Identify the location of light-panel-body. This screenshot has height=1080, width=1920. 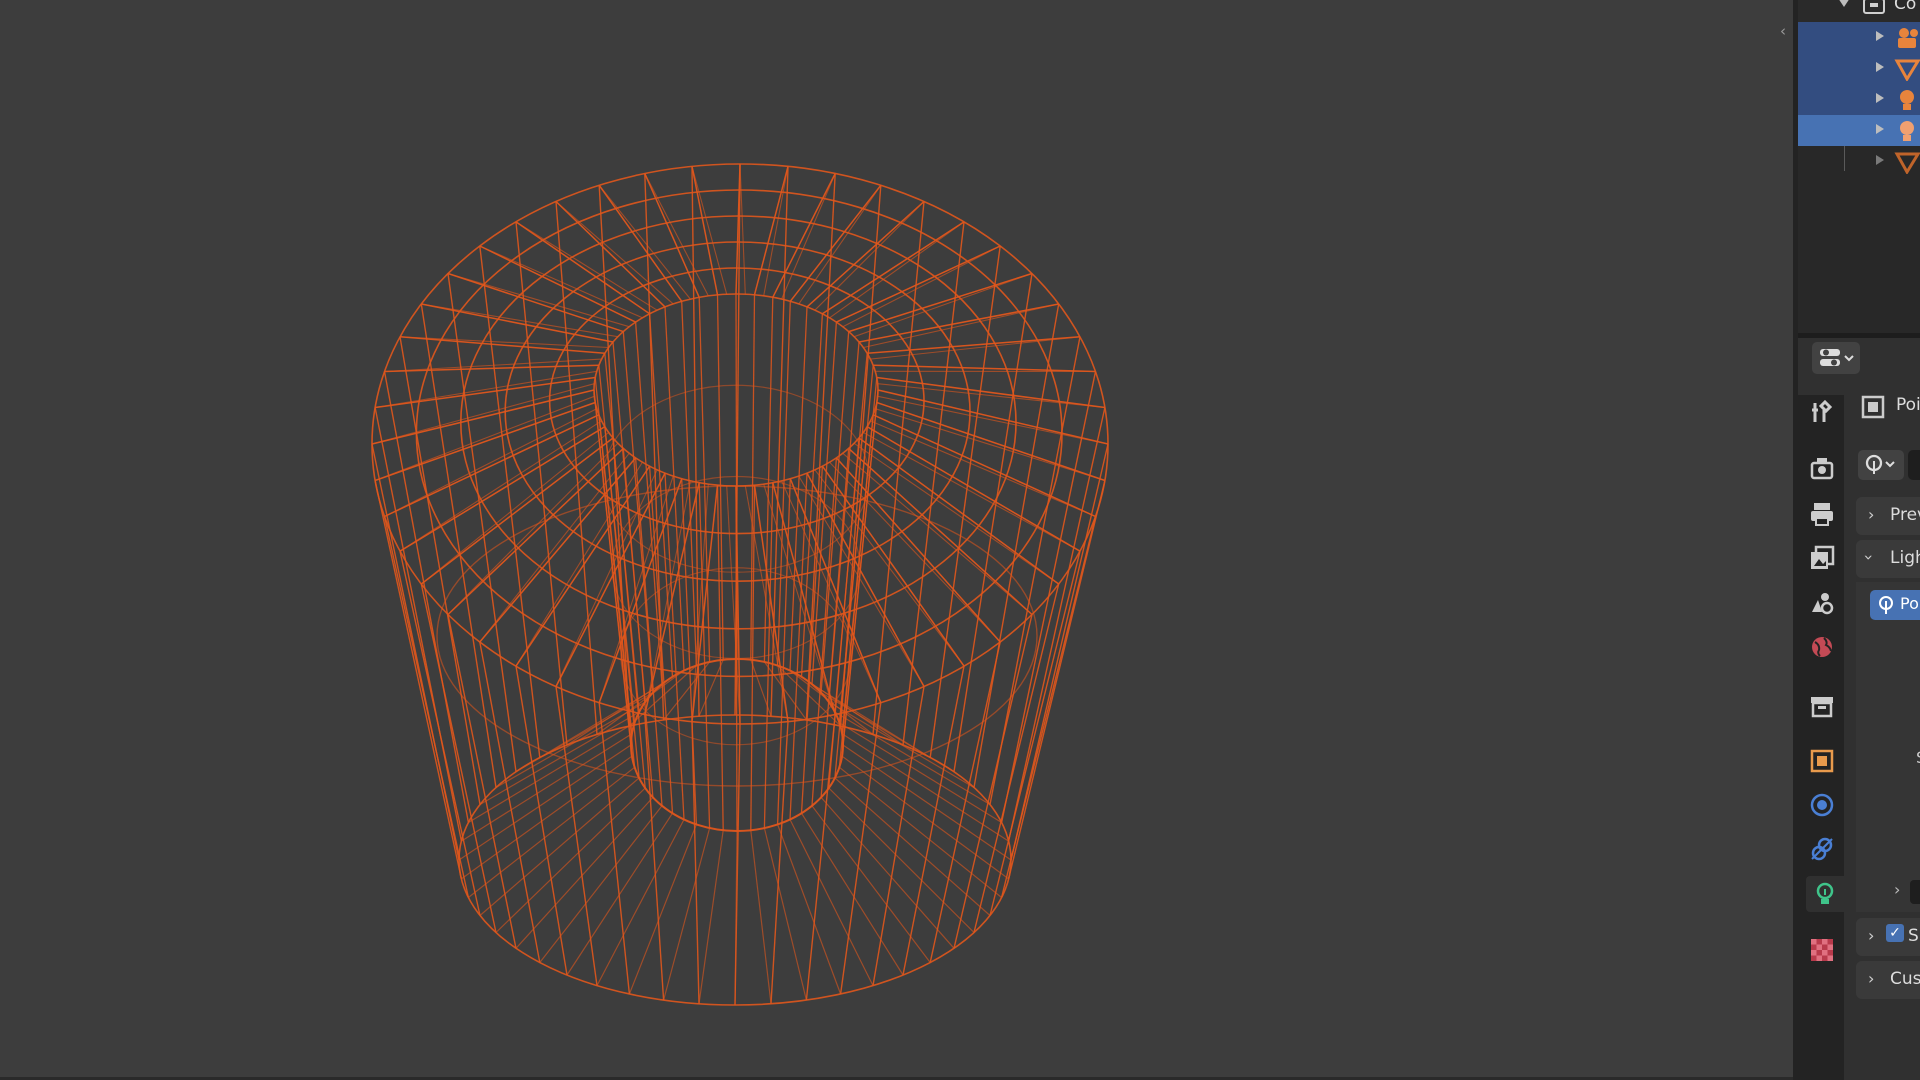
(1888, 747).